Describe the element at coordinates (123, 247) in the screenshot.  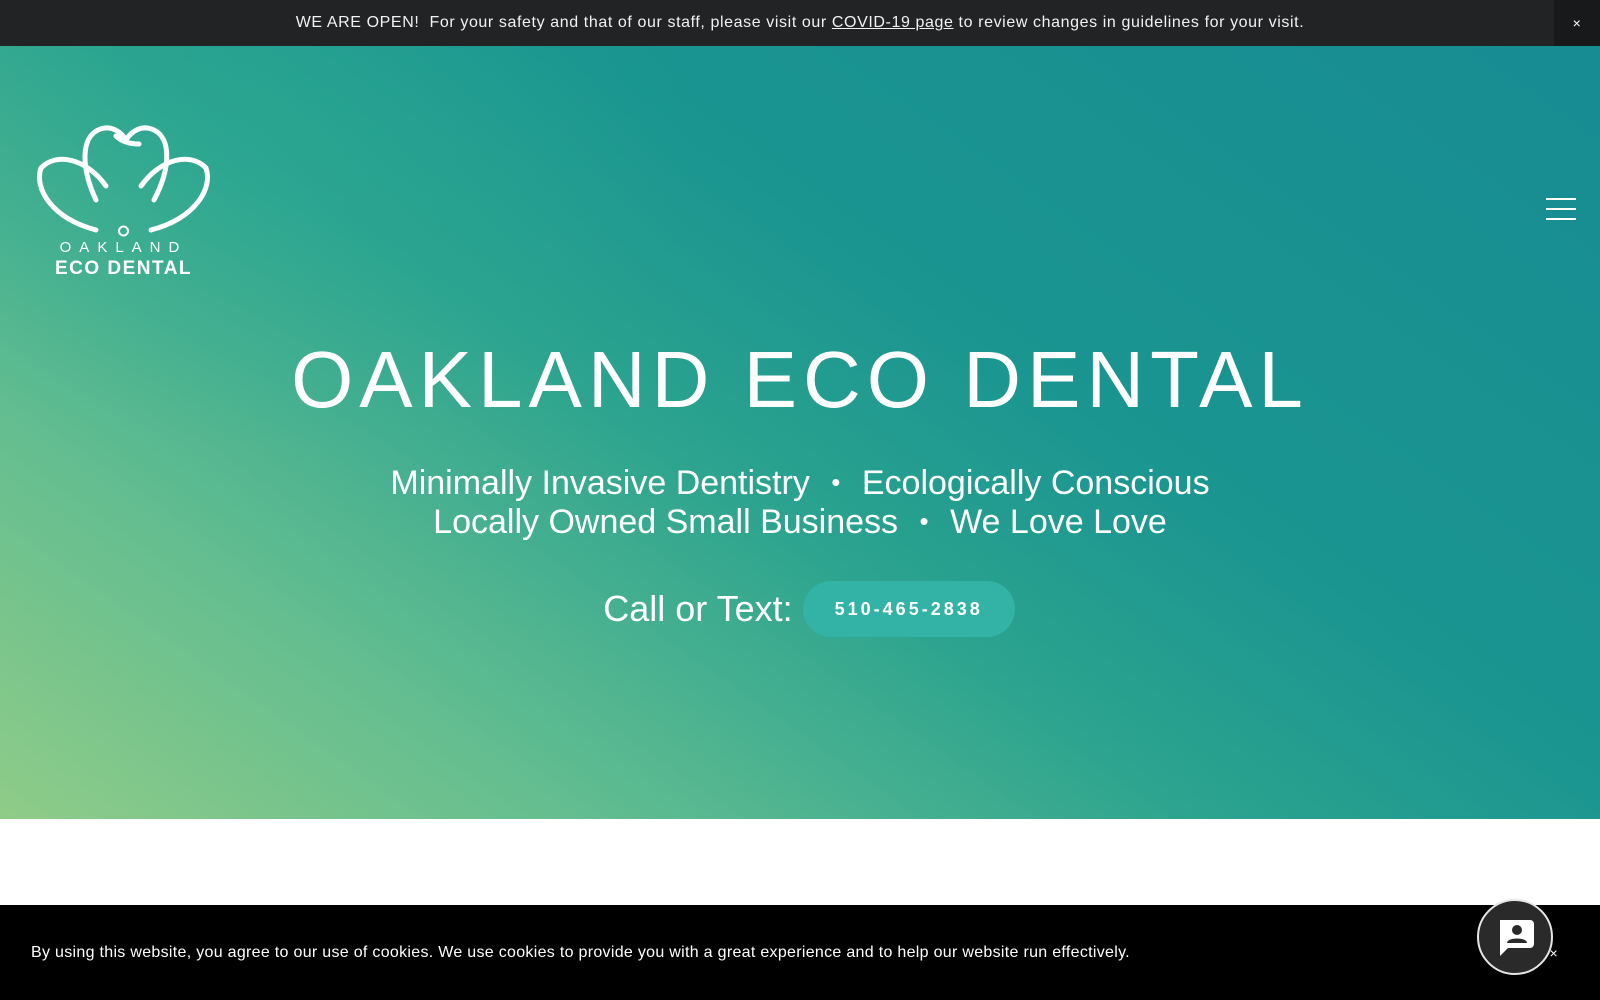
I see `logo-text-oakland: OAKLAND` at that location.